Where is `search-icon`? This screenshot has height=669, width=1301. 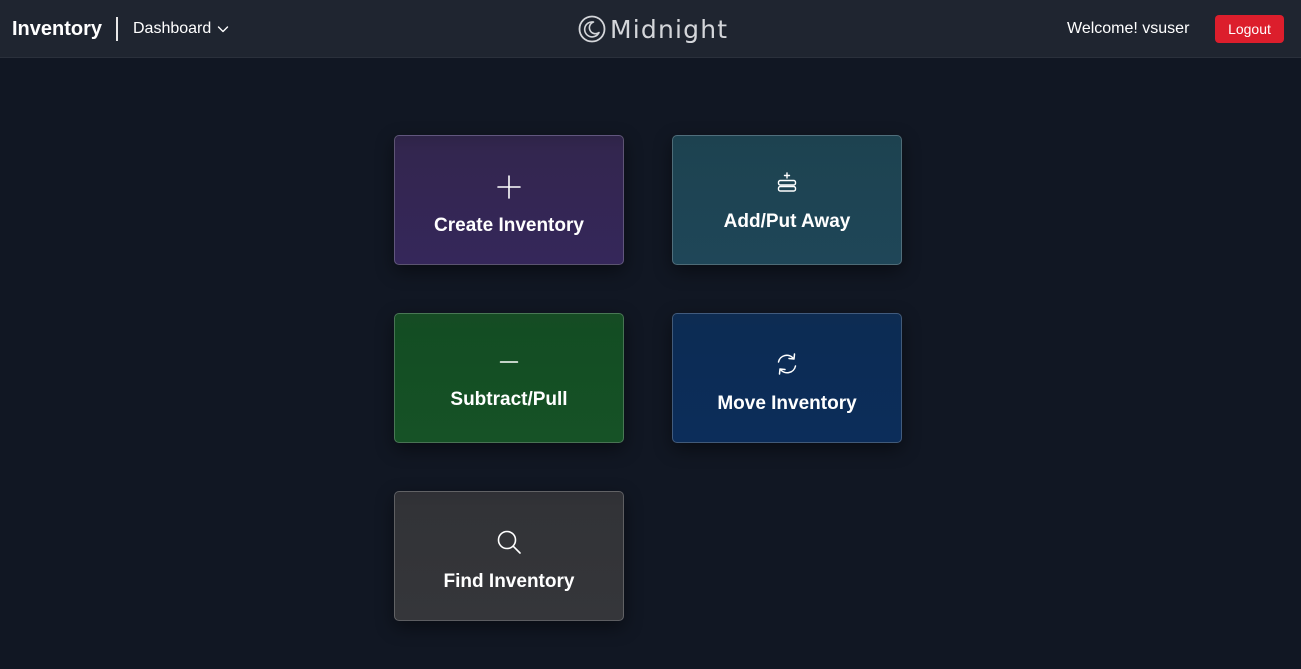 search-icon is located at coordinates (509, 542).